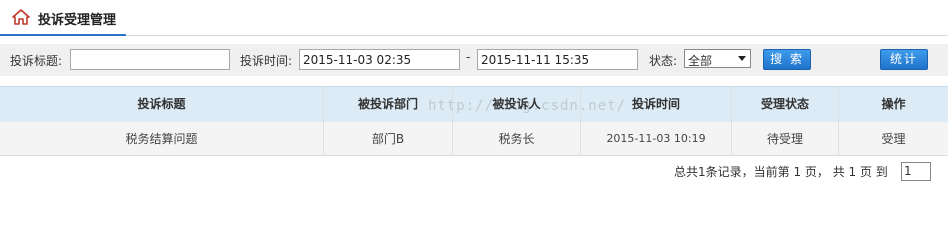 This screenshot has height=240, width=948. Describe the element at coordinates (150, 59) in the screenshot. I see `complaint-title-input` at that location.